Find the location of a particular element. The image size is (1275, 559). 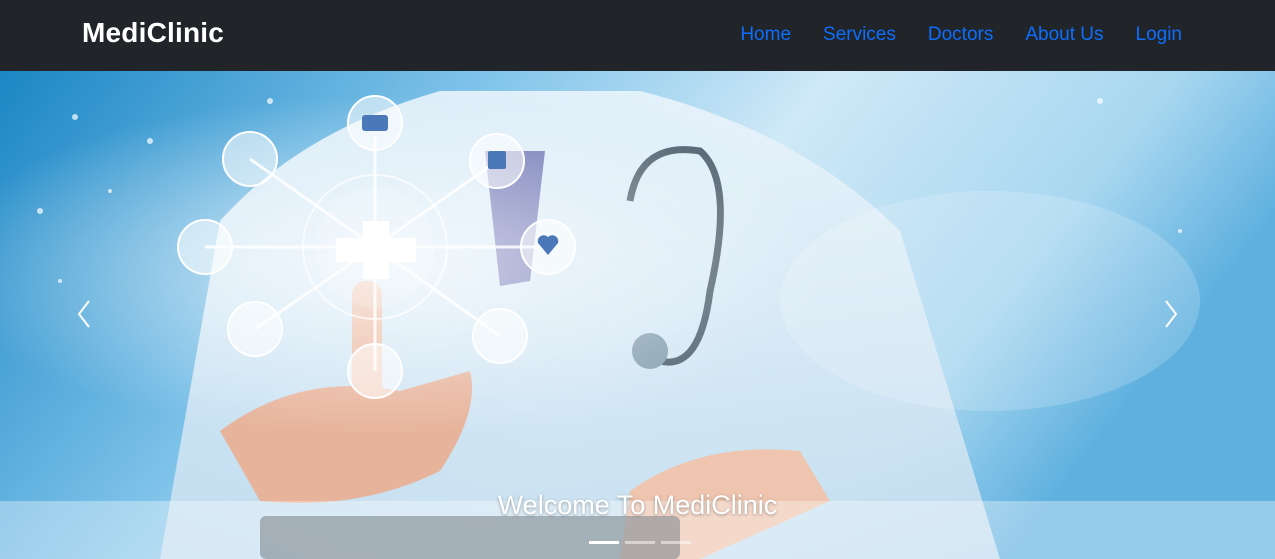

brand-logo: MediClinic is located at coordinates (153, 33).